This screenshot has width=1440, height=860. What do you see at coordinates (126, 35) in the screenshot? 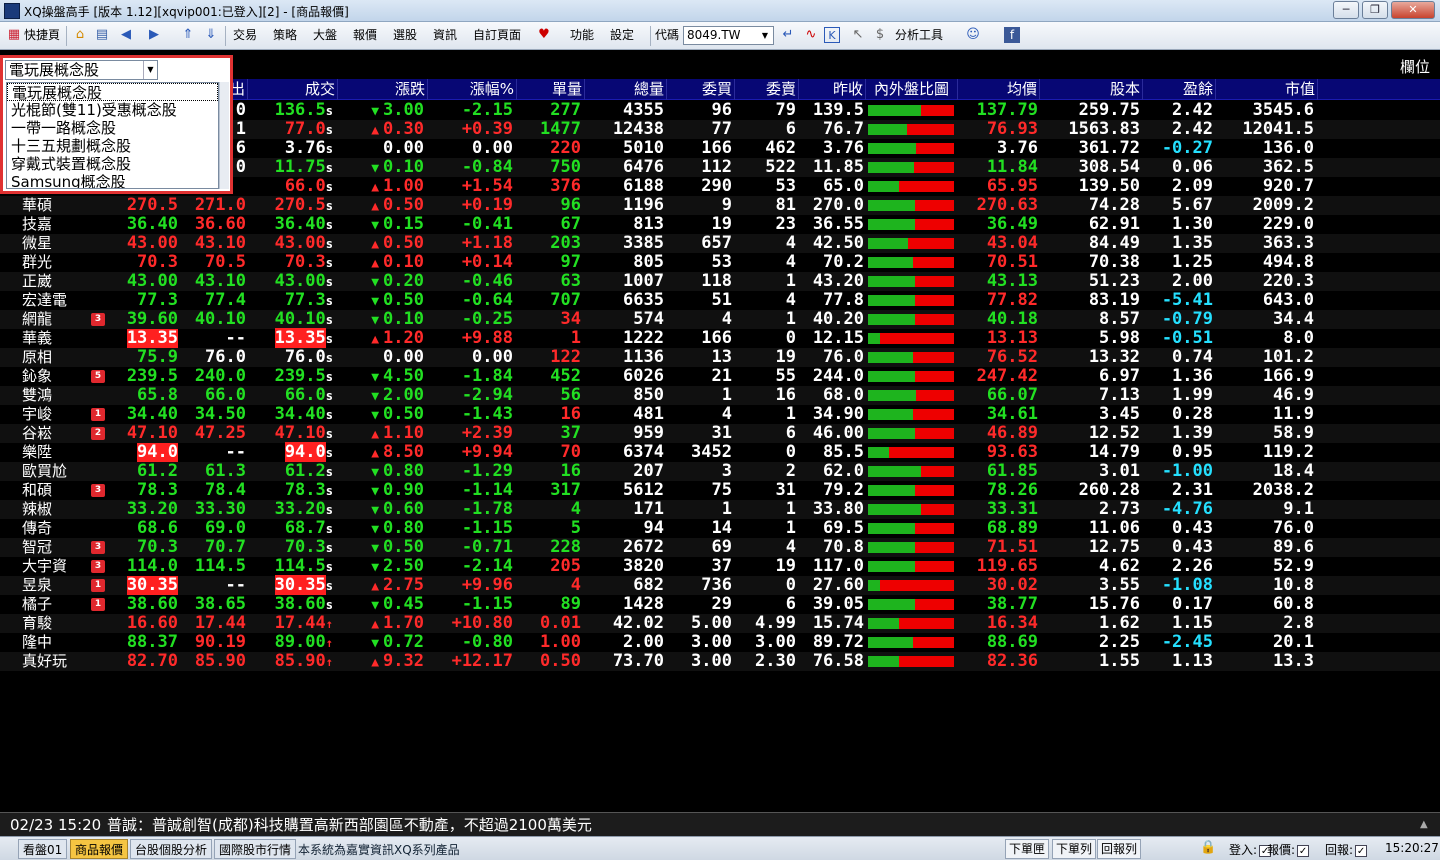
I see `back-icon: ◀` at bounding box center [126, 35].